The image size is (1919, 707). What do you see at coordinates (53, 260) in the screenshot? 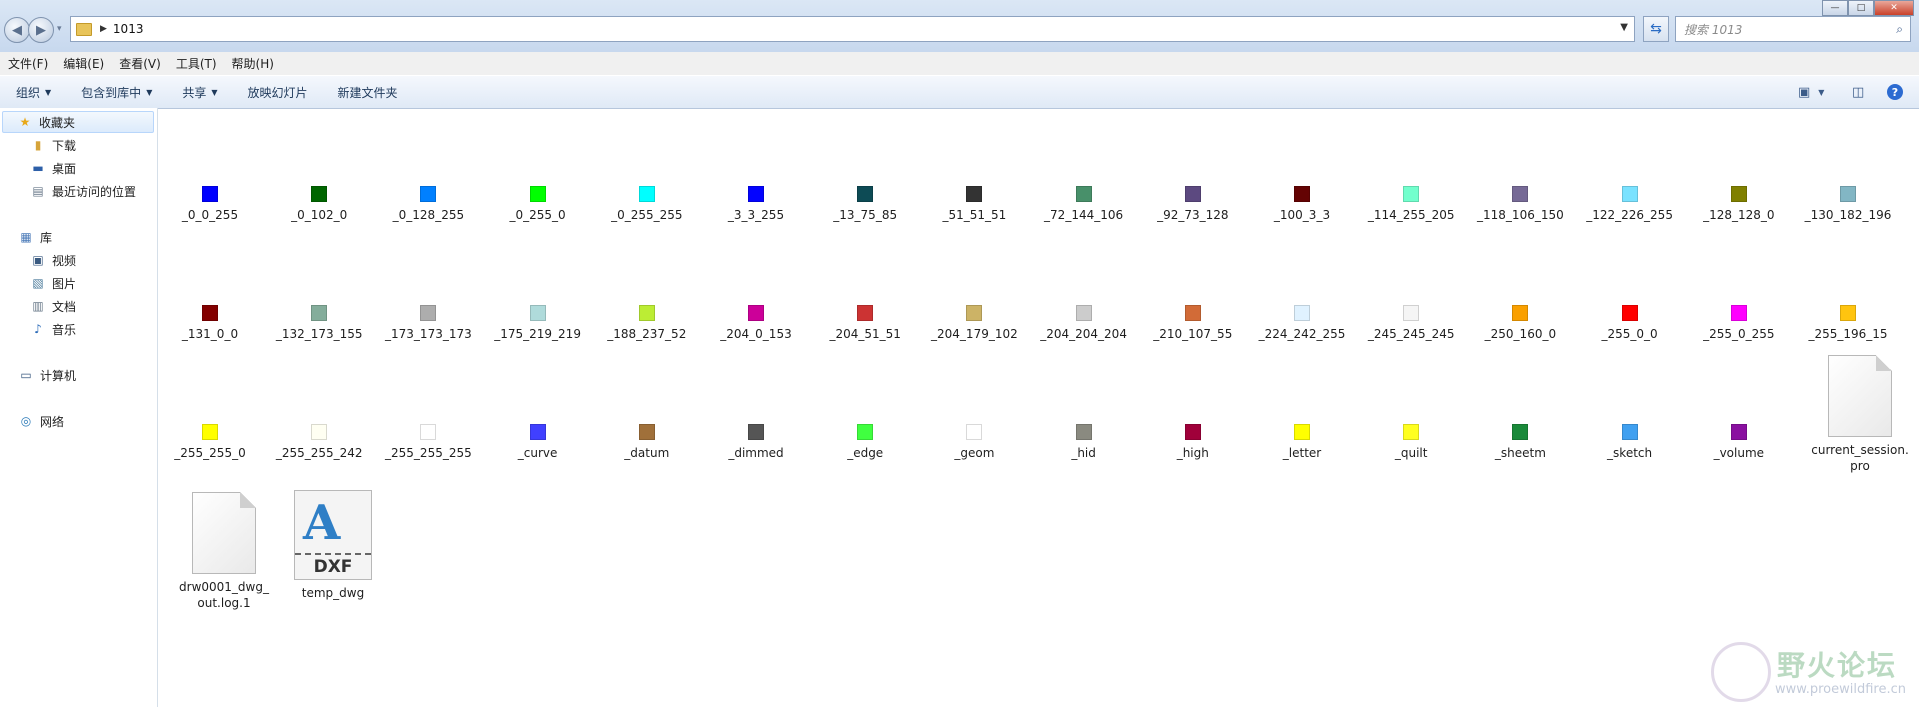
I see `sidebar-item-videos: ▣ 视频` at bounding box center [53, 260].